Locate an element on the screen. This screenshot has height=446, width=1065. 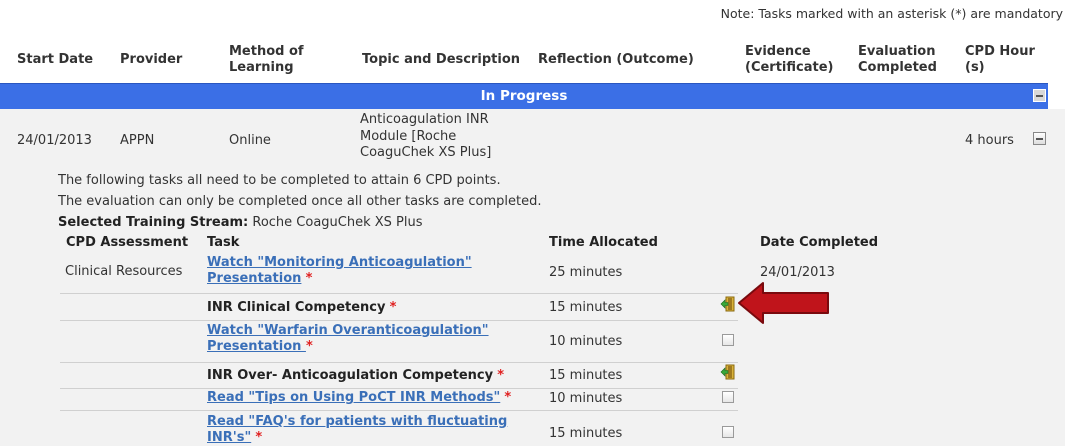
col-method: Method of Learning is located at coordinates (284, 60).